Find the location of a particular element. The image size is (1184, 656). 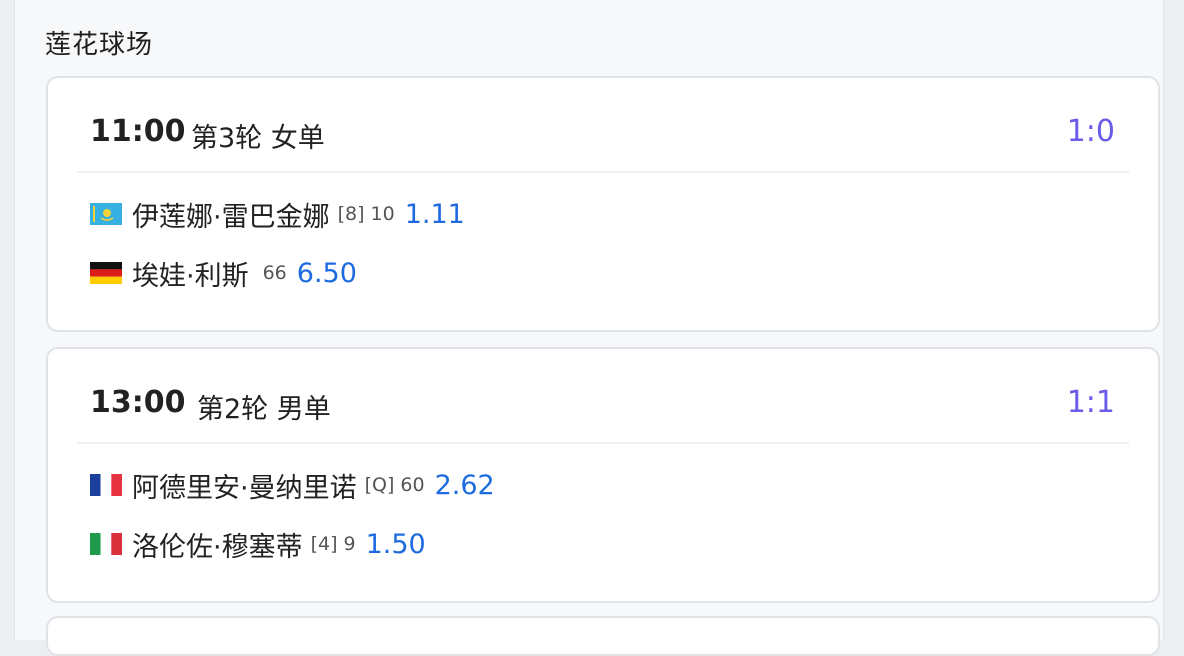

match-time: 13:00 is located at coordinates (138, 402).